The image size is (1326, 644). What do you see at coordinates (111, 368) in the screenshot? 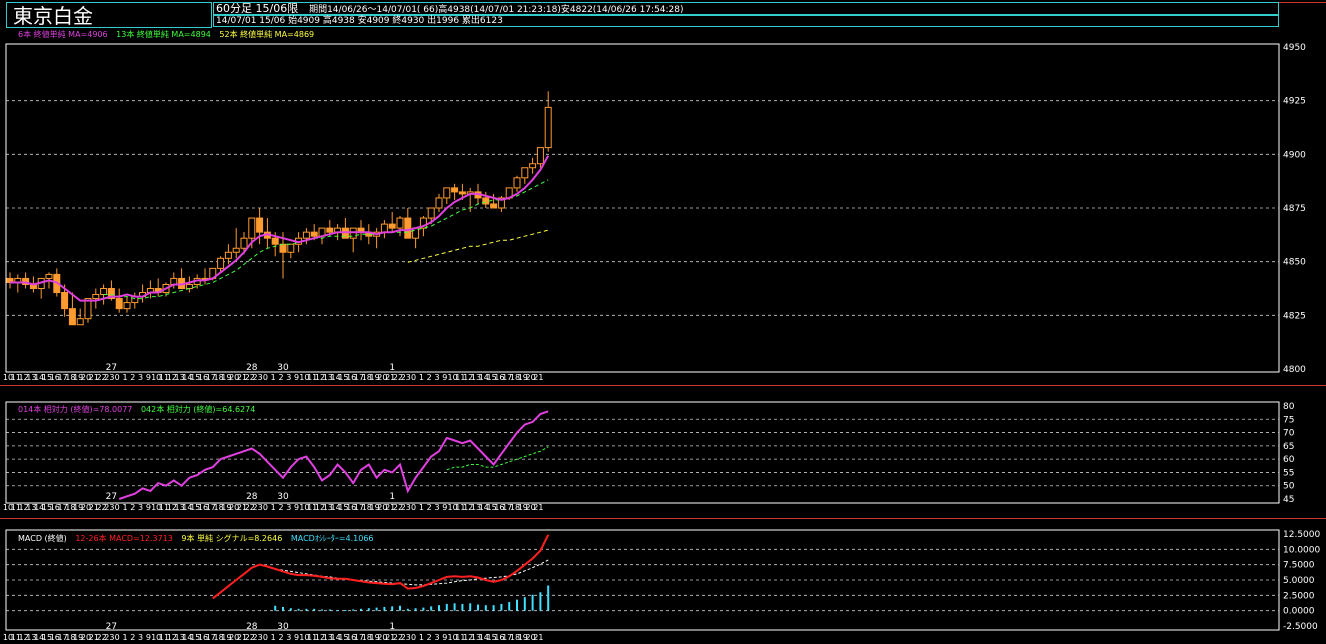
I see `x-day-label: 27` at bounding box center [111, 368].